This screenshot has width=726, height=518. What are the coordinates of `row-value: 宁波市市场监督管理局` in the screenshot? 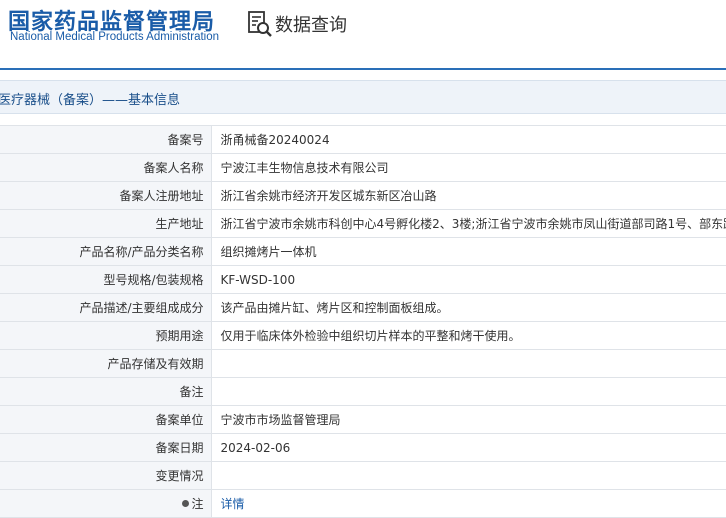 It's located at (468, 420).